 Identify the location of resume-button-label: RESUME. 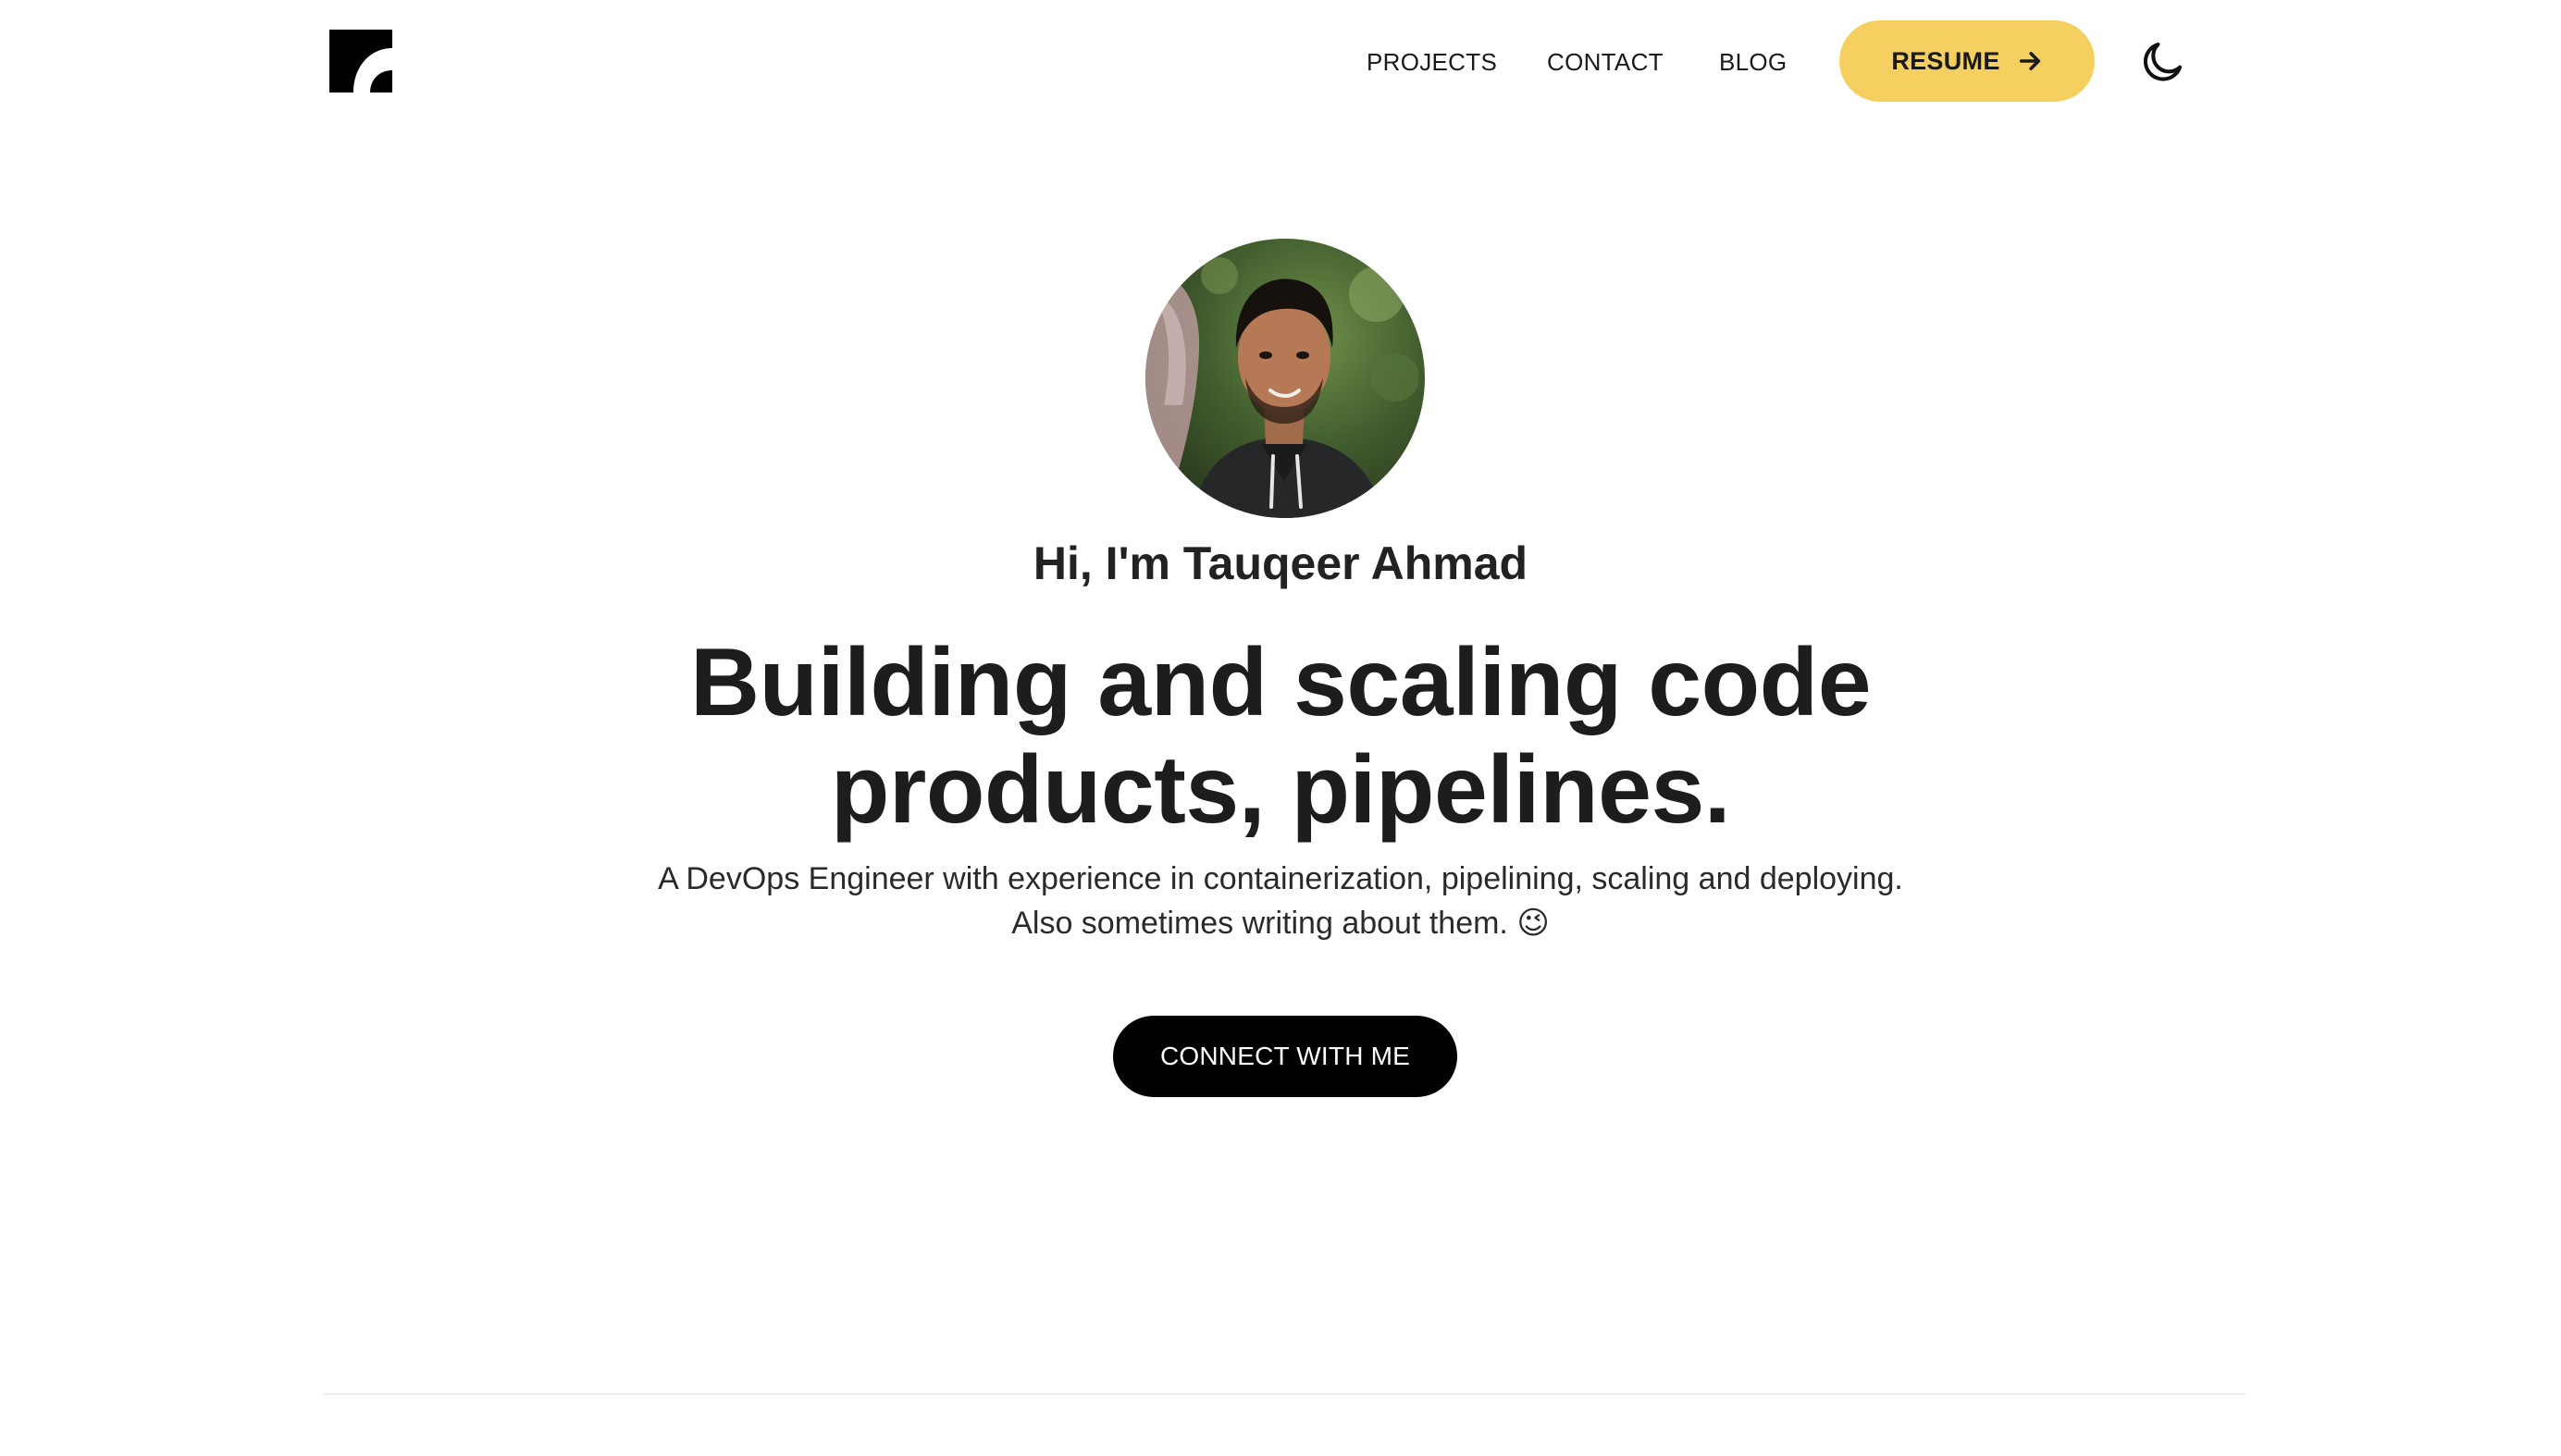
(1945, 61).